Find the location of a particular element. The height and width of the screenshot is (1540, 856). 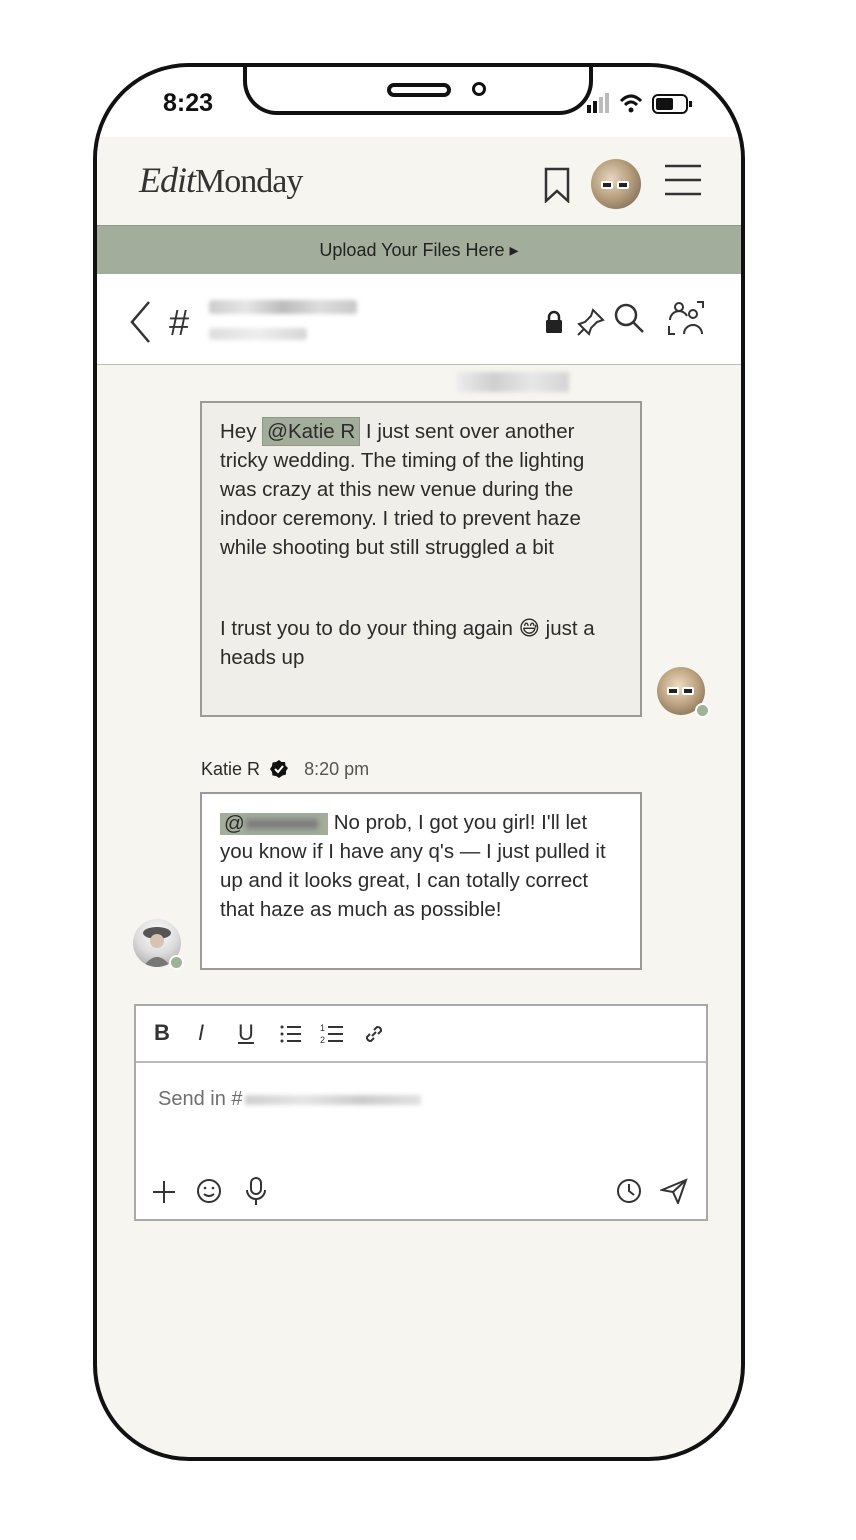

message-input: Send in # is located at coordinates (289, 1099).